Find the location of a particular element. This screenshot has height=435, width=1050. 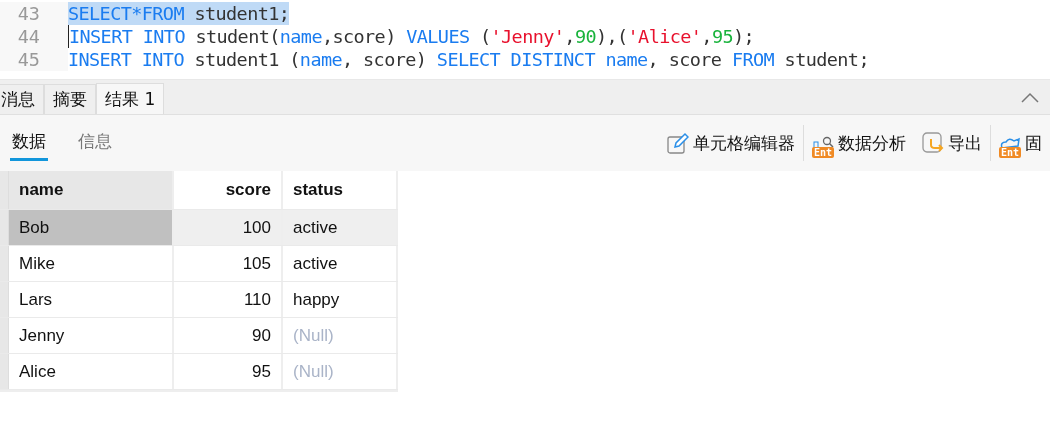

table-cell: 100 is located at coordinates (228, 227).